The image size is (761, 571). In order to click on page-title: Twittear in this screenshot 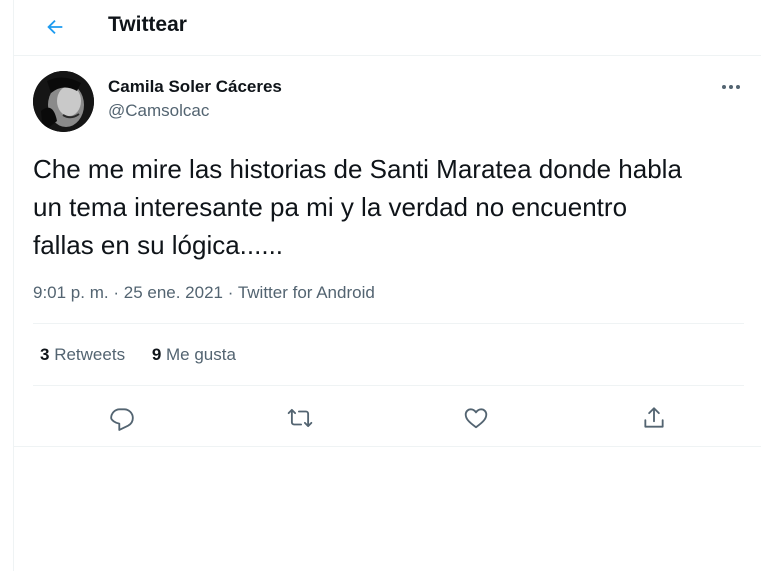, I will do `click(147, 24)`.